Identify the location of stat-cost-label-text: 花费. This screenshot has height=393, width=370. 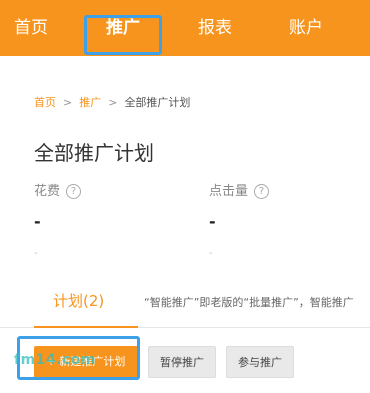
(47, 191).